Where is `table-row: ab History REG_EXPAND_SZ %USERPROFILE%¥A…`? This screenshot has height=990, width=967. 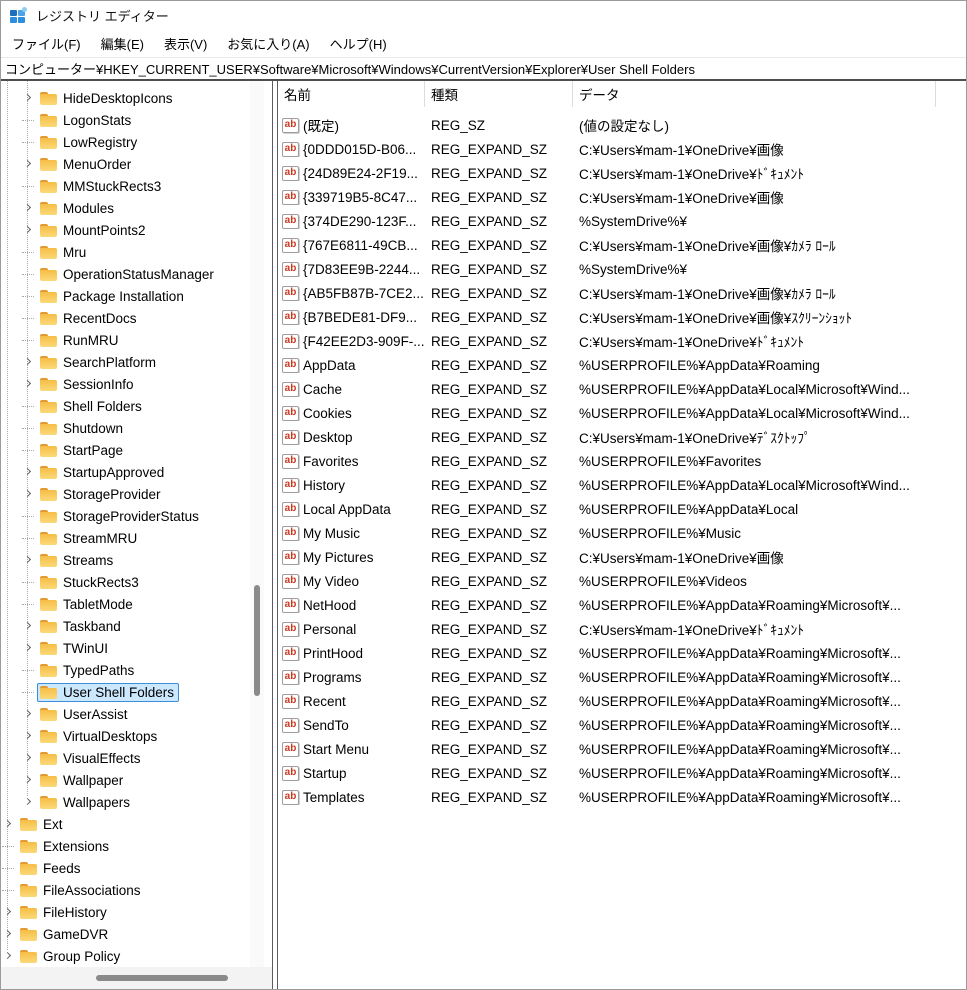
table-row: ab History REG_EXPAND_SZ %USERPROFILE%¥A… is located at coordinates (622, 485).